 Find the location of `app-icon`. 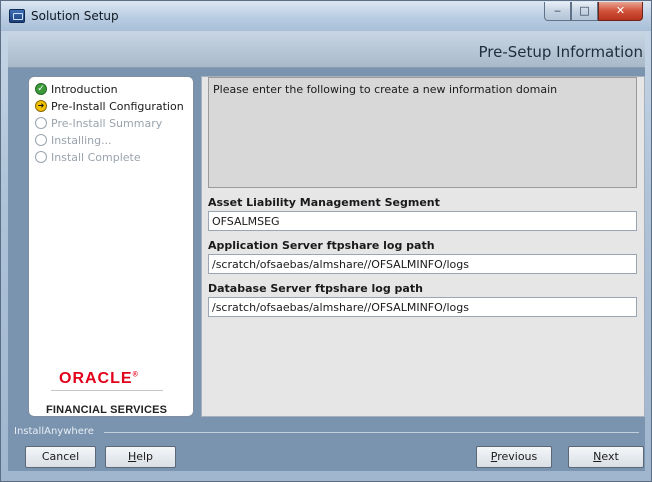

app-icon is located at coordinates (17, 16).